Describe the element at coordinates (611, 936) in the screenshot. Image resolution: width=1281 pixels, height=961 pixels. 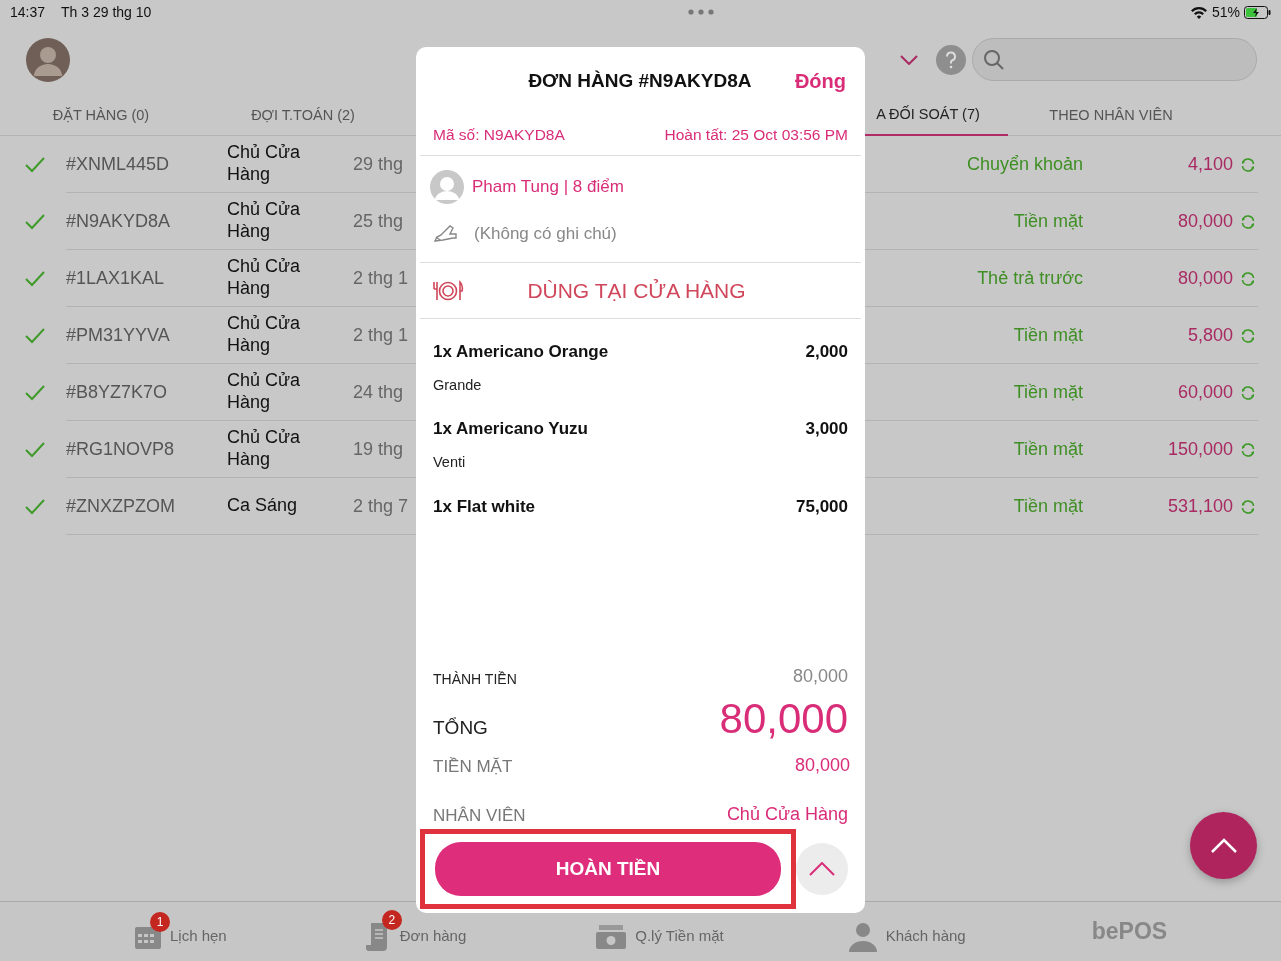
I see `cash-icon` at that location.